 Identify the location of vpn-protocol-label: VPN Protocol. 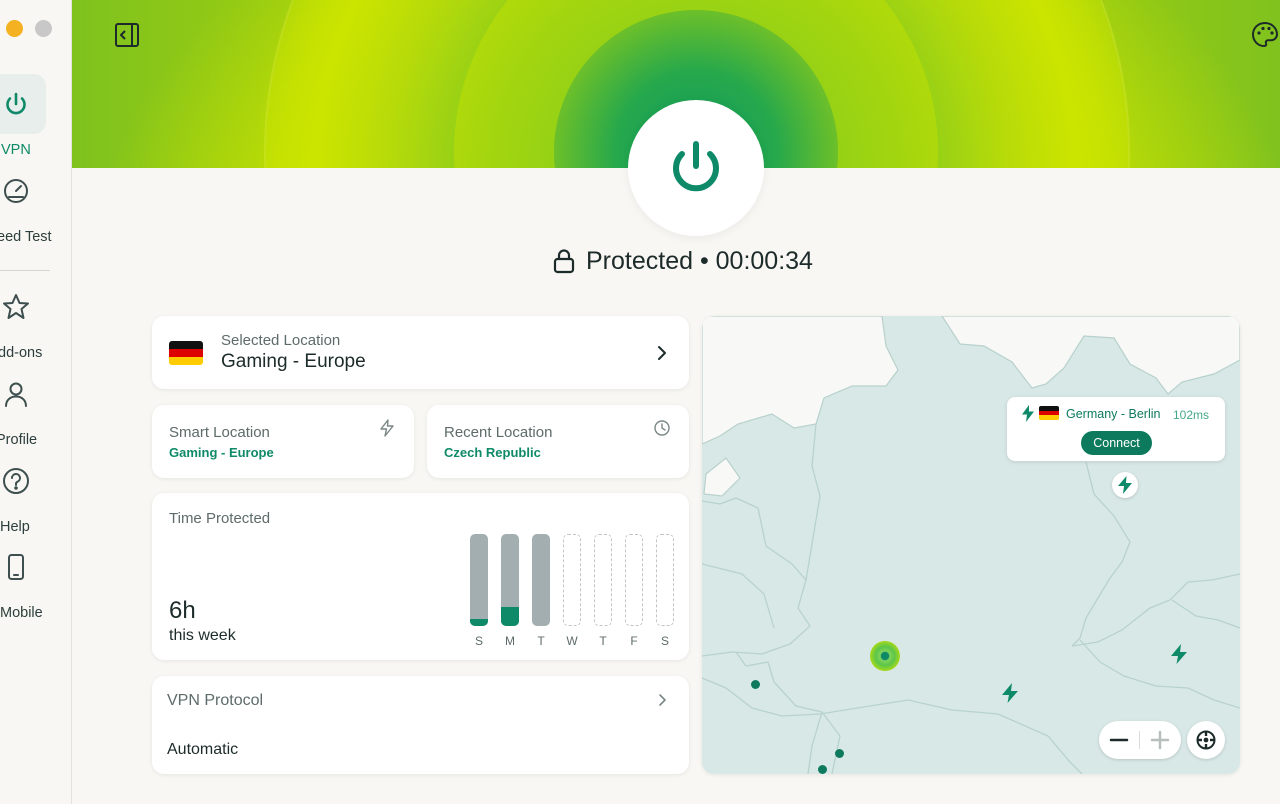
(215, 700).